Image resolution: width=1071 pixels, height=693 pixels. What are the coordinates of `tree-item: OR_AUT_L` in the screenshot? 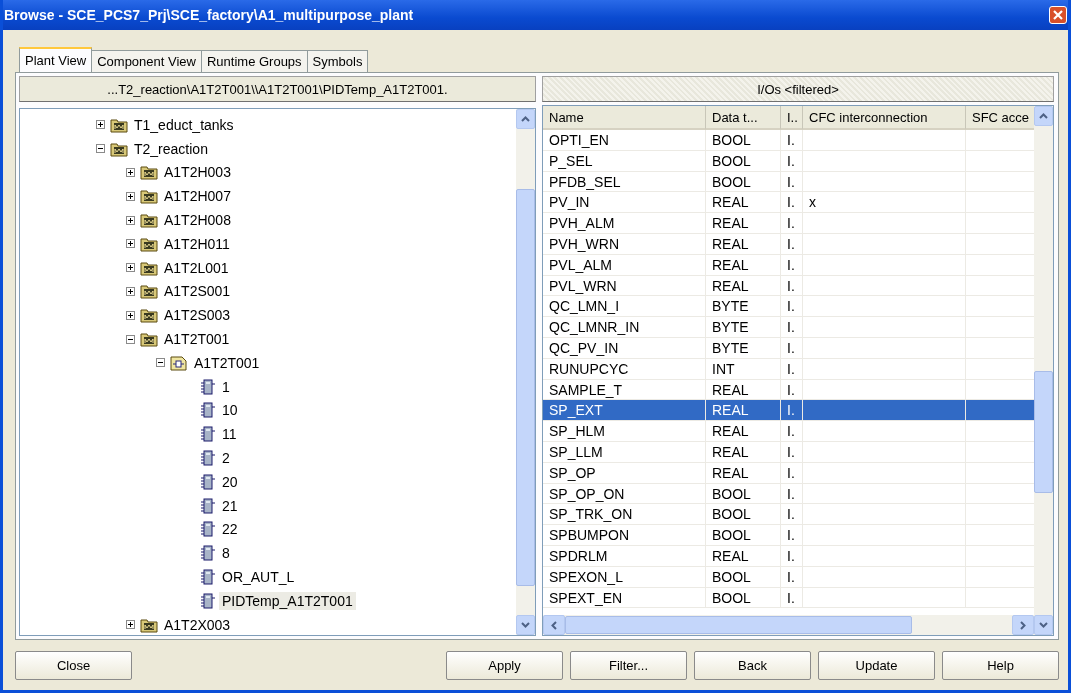 It's located at (258, 577).